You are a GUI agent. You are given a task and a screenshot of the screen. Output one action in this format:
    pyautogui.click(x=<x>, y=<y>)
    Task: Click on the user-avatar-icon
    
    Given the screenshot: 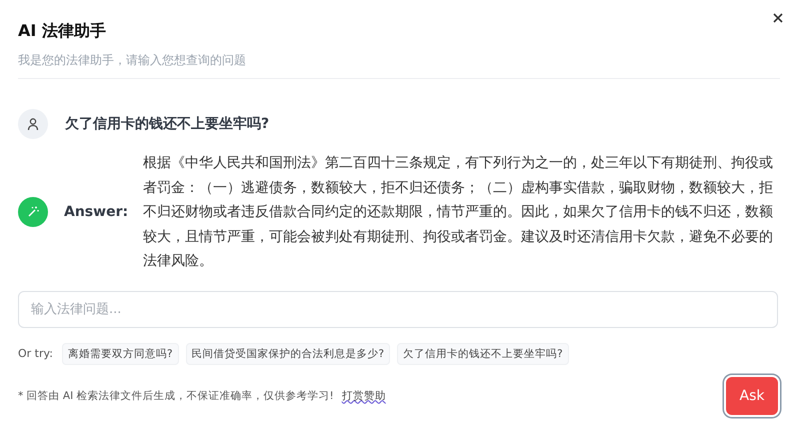 What is the action you would take?
    pyautogui.click(x=33, y=124)
    